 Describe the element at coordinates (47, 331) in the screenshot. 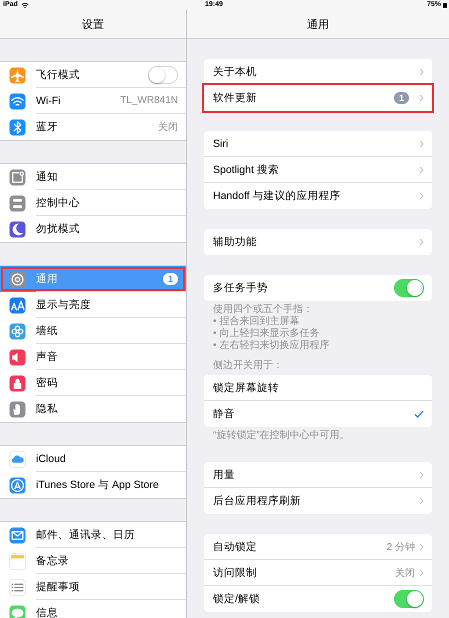

I see `item-label: 墙纸` at that location.